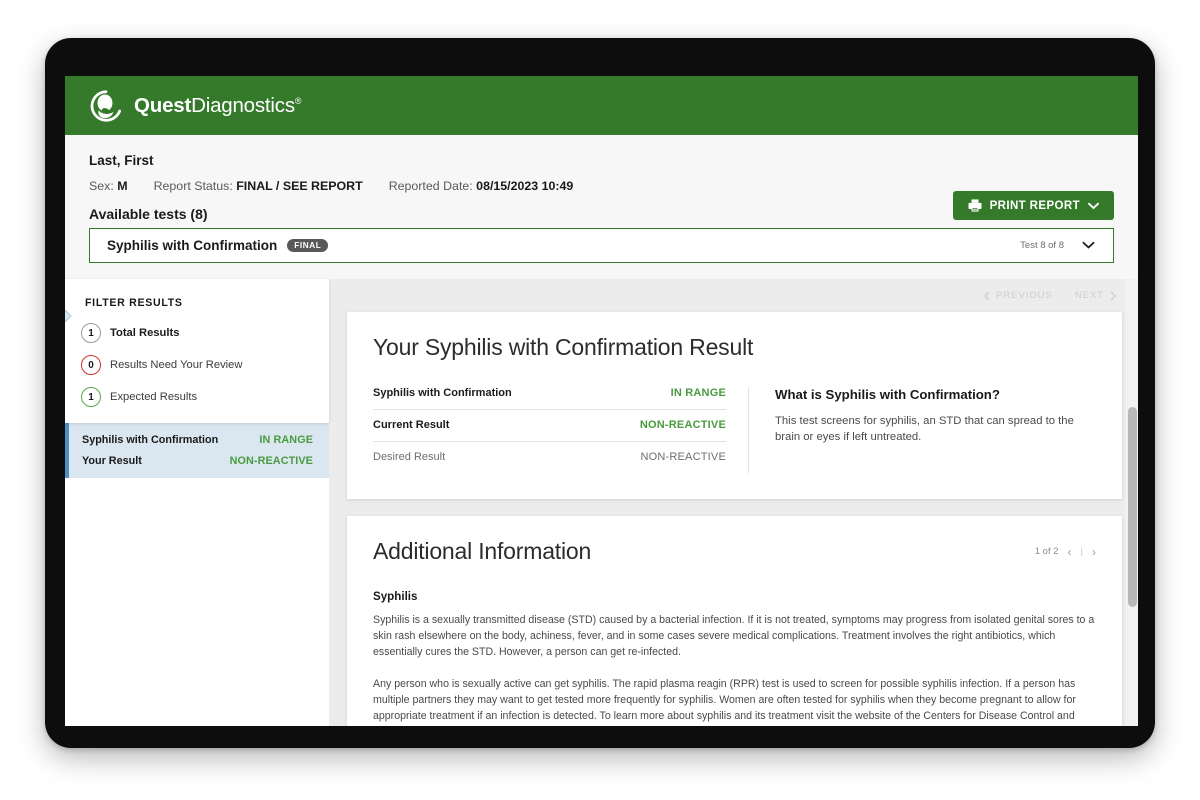 The height and width of the screenshot is (800, 1200). What do you see at coordinates (122, 186) in the screenshot?
I see `sex-value: M` at bounding box center [122, 186].